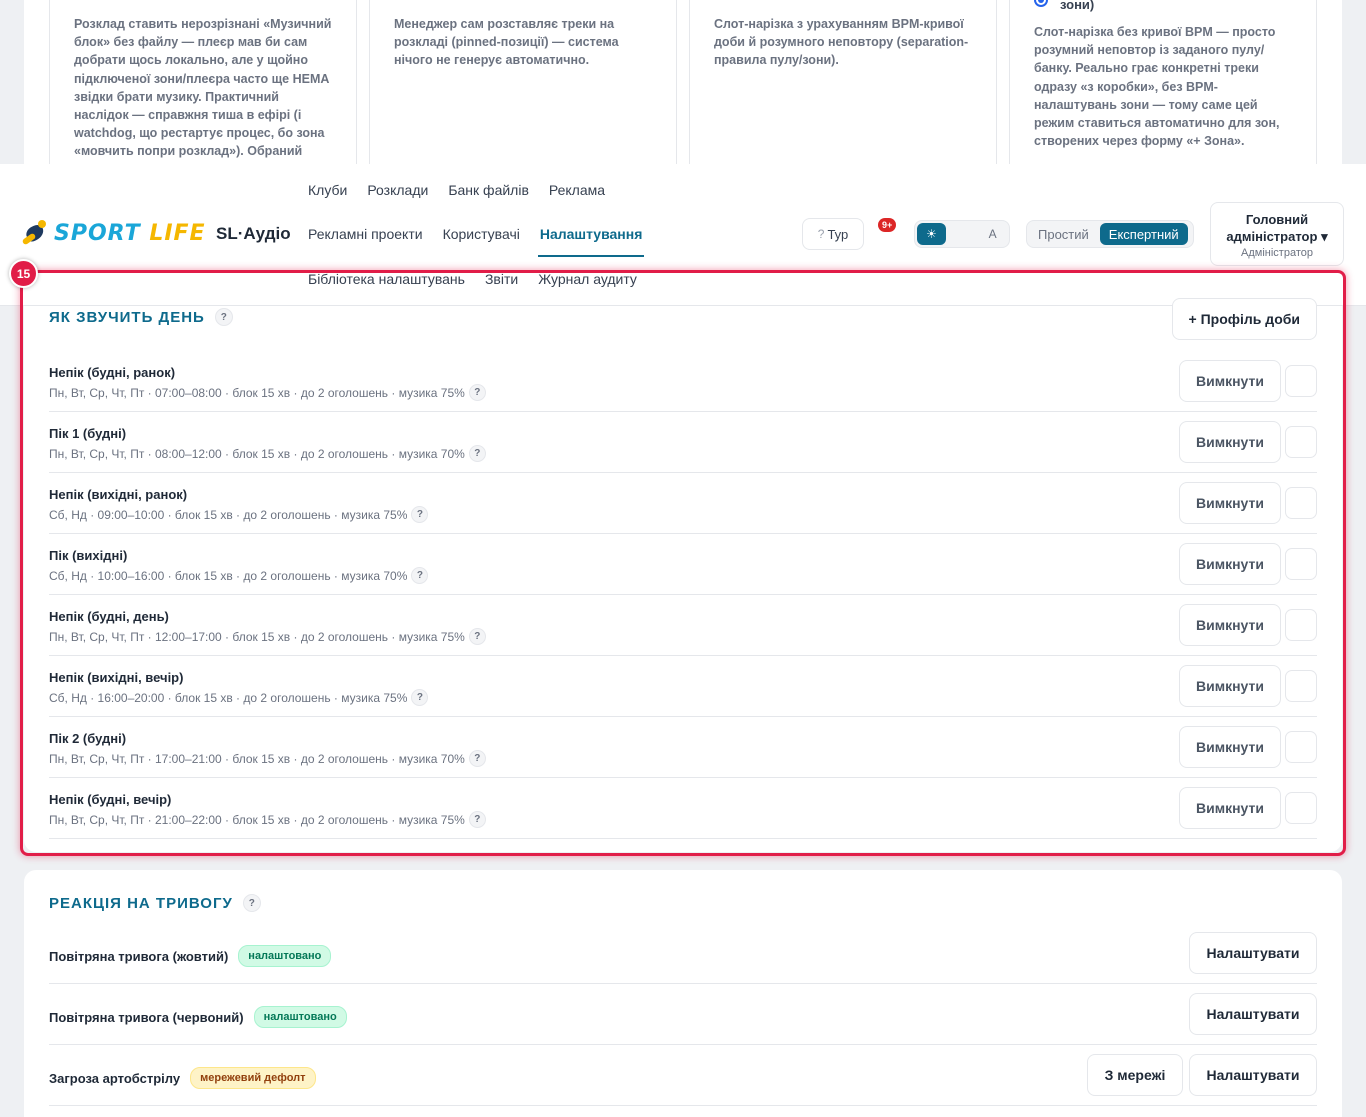 This screenshot has width=1366, height=1117. I want to click on mode-expert-option: Експертний, so click(1143, 234).